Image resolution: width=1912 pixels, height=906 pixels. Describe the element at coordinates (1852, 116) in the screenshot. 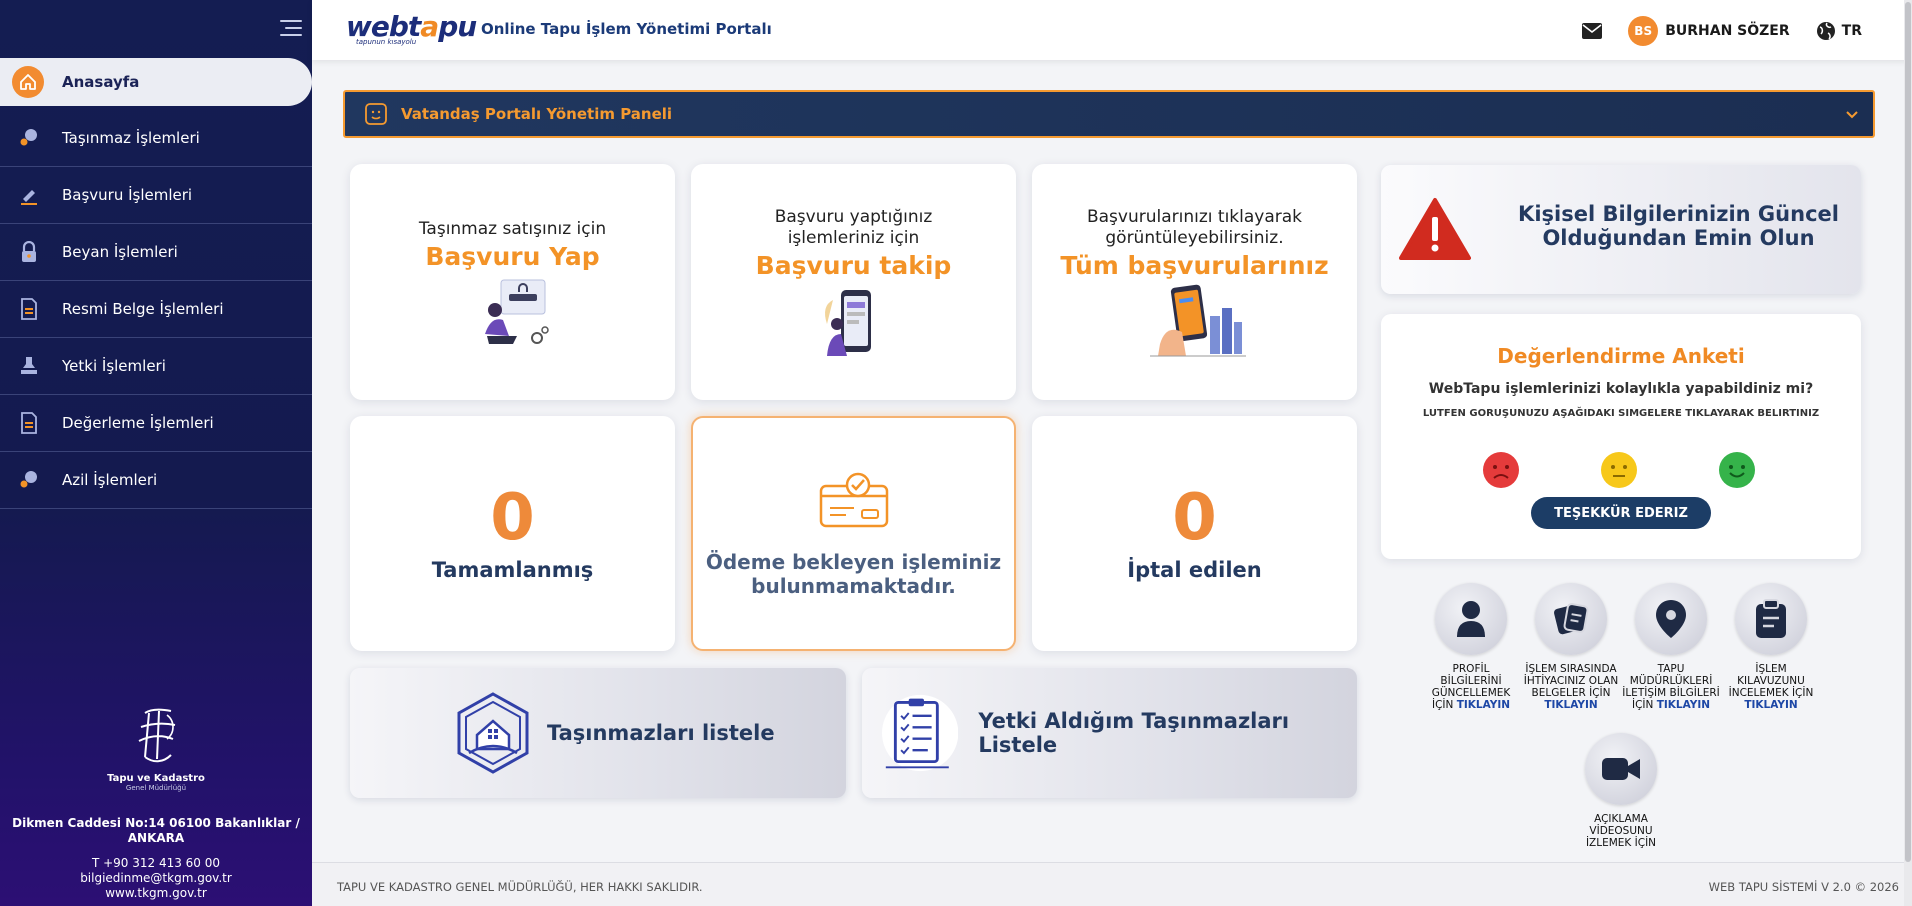

I see `chevron-down-icon` at that location.